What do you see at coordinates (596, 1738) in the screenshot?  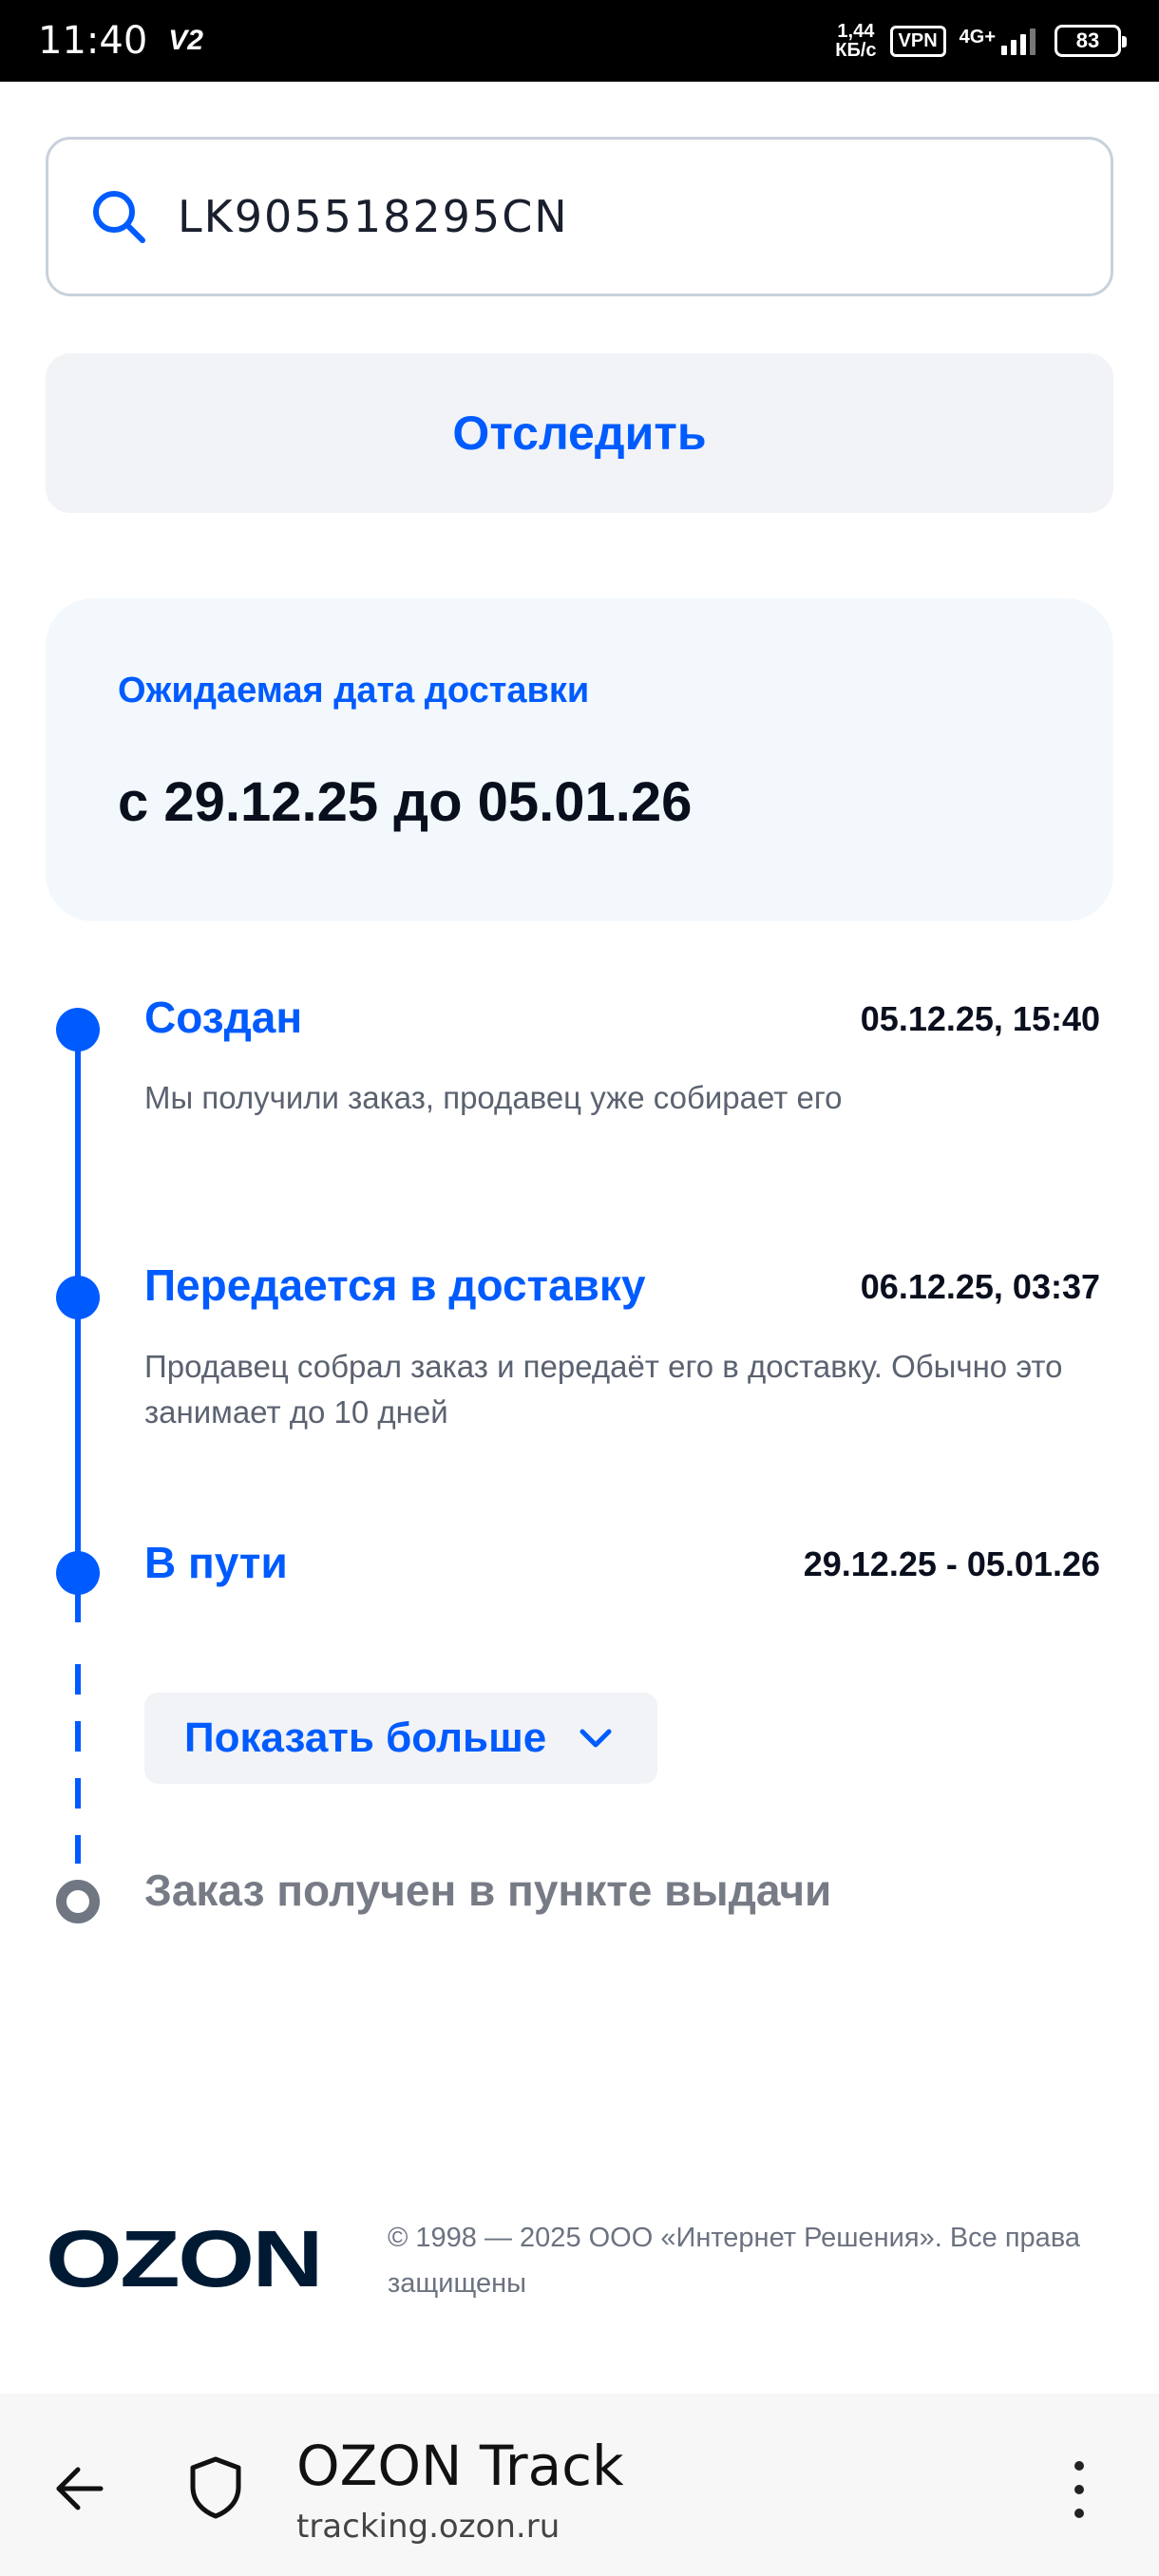 I see `chevron-down-icon` at bounding box center [596, 1738].